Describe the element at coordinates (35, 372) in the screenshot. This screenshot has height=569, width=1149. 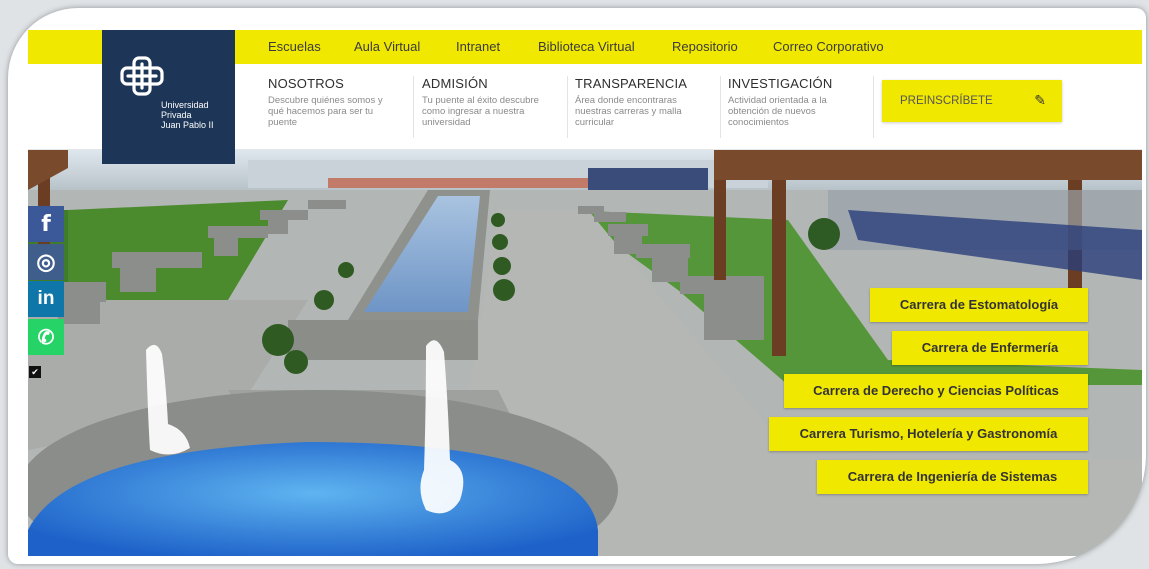
I see `social-collapse-icon: ✔` at that location.